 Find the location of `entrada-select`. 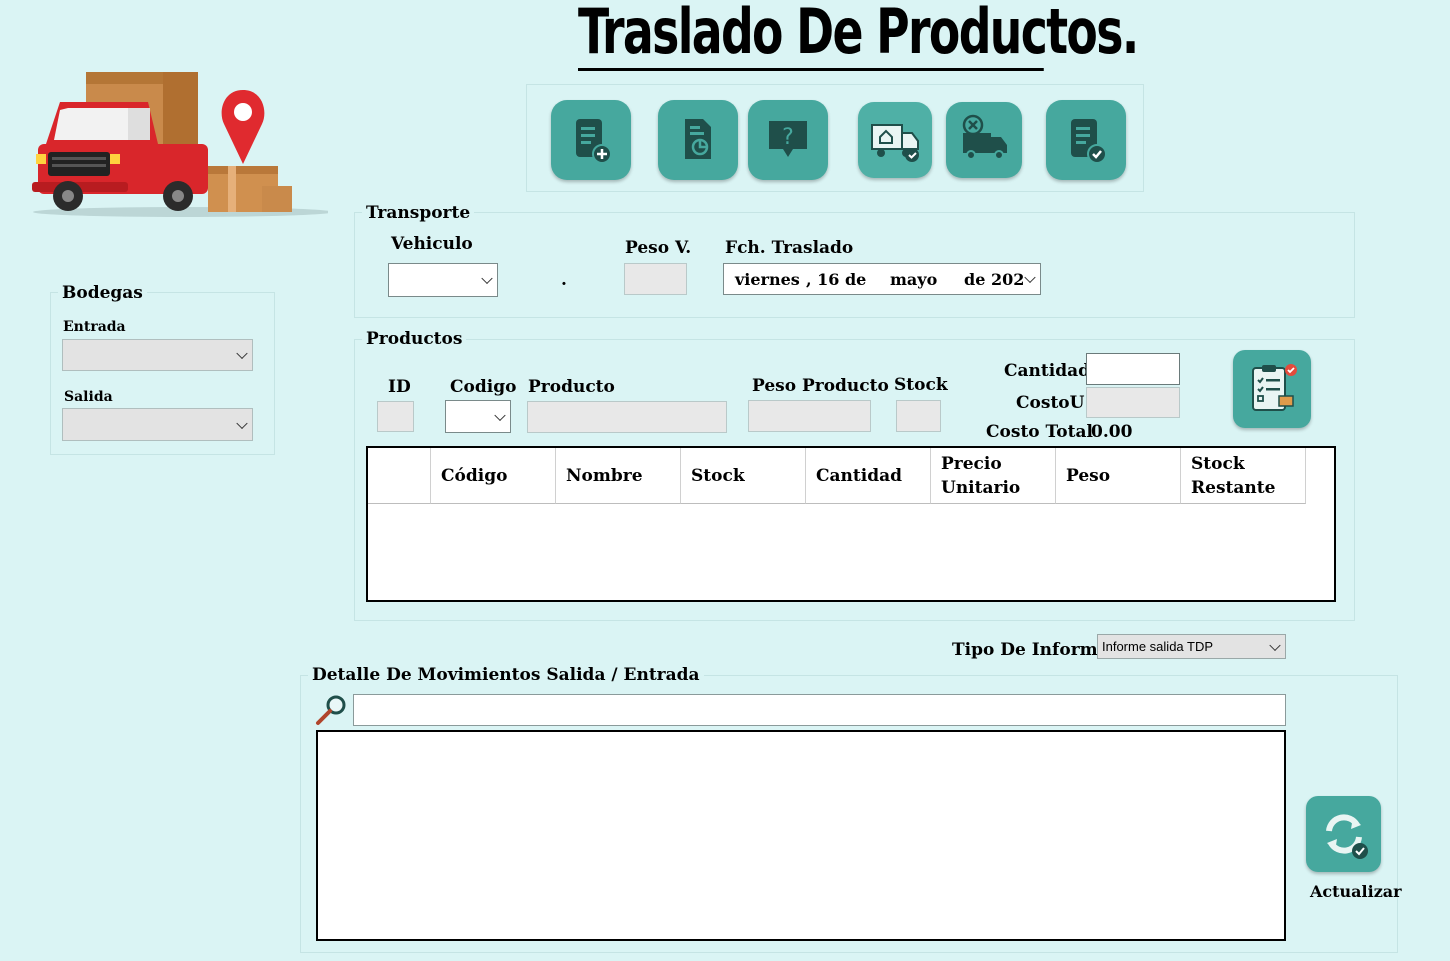

entrada-select is located at coordinates (157, 355).